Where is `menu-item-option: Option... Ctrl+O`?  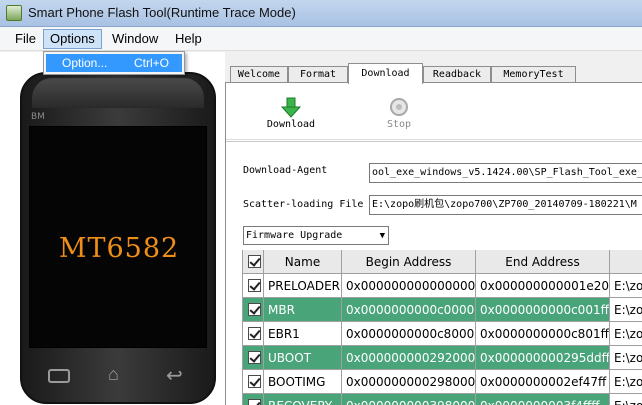
menu-item-option: Option... Ctrl+O is located at coordinates (114, 63).